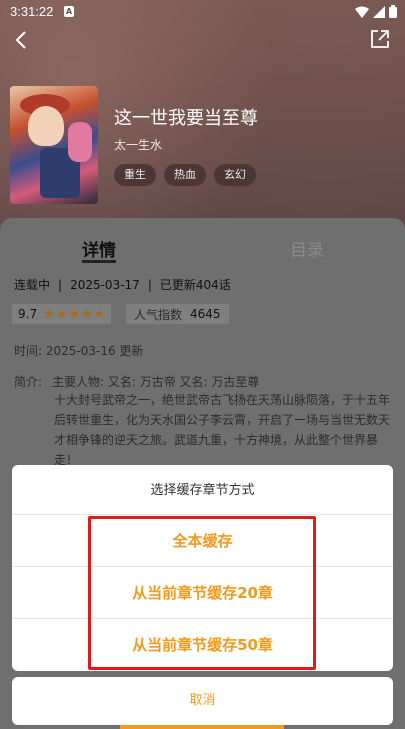 This screenshot has width=405, height=729. What do you see at coordinates (202, 490) in the screenshot?
I see `dialog-title: 选择缓存章节方式` at bounding box center [202, 490].